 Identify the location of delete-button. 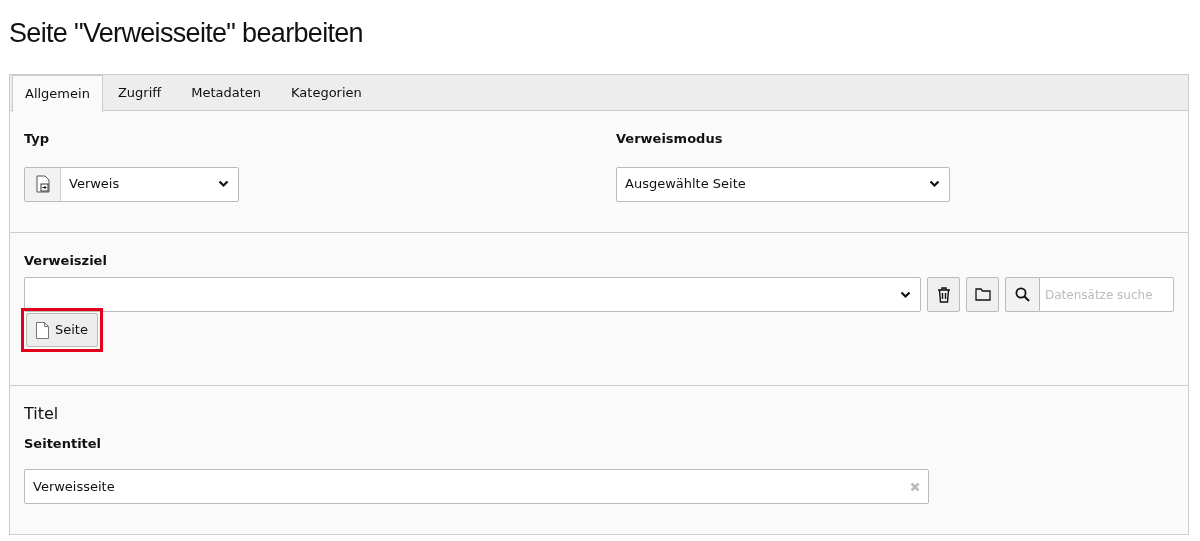
(943, 294).